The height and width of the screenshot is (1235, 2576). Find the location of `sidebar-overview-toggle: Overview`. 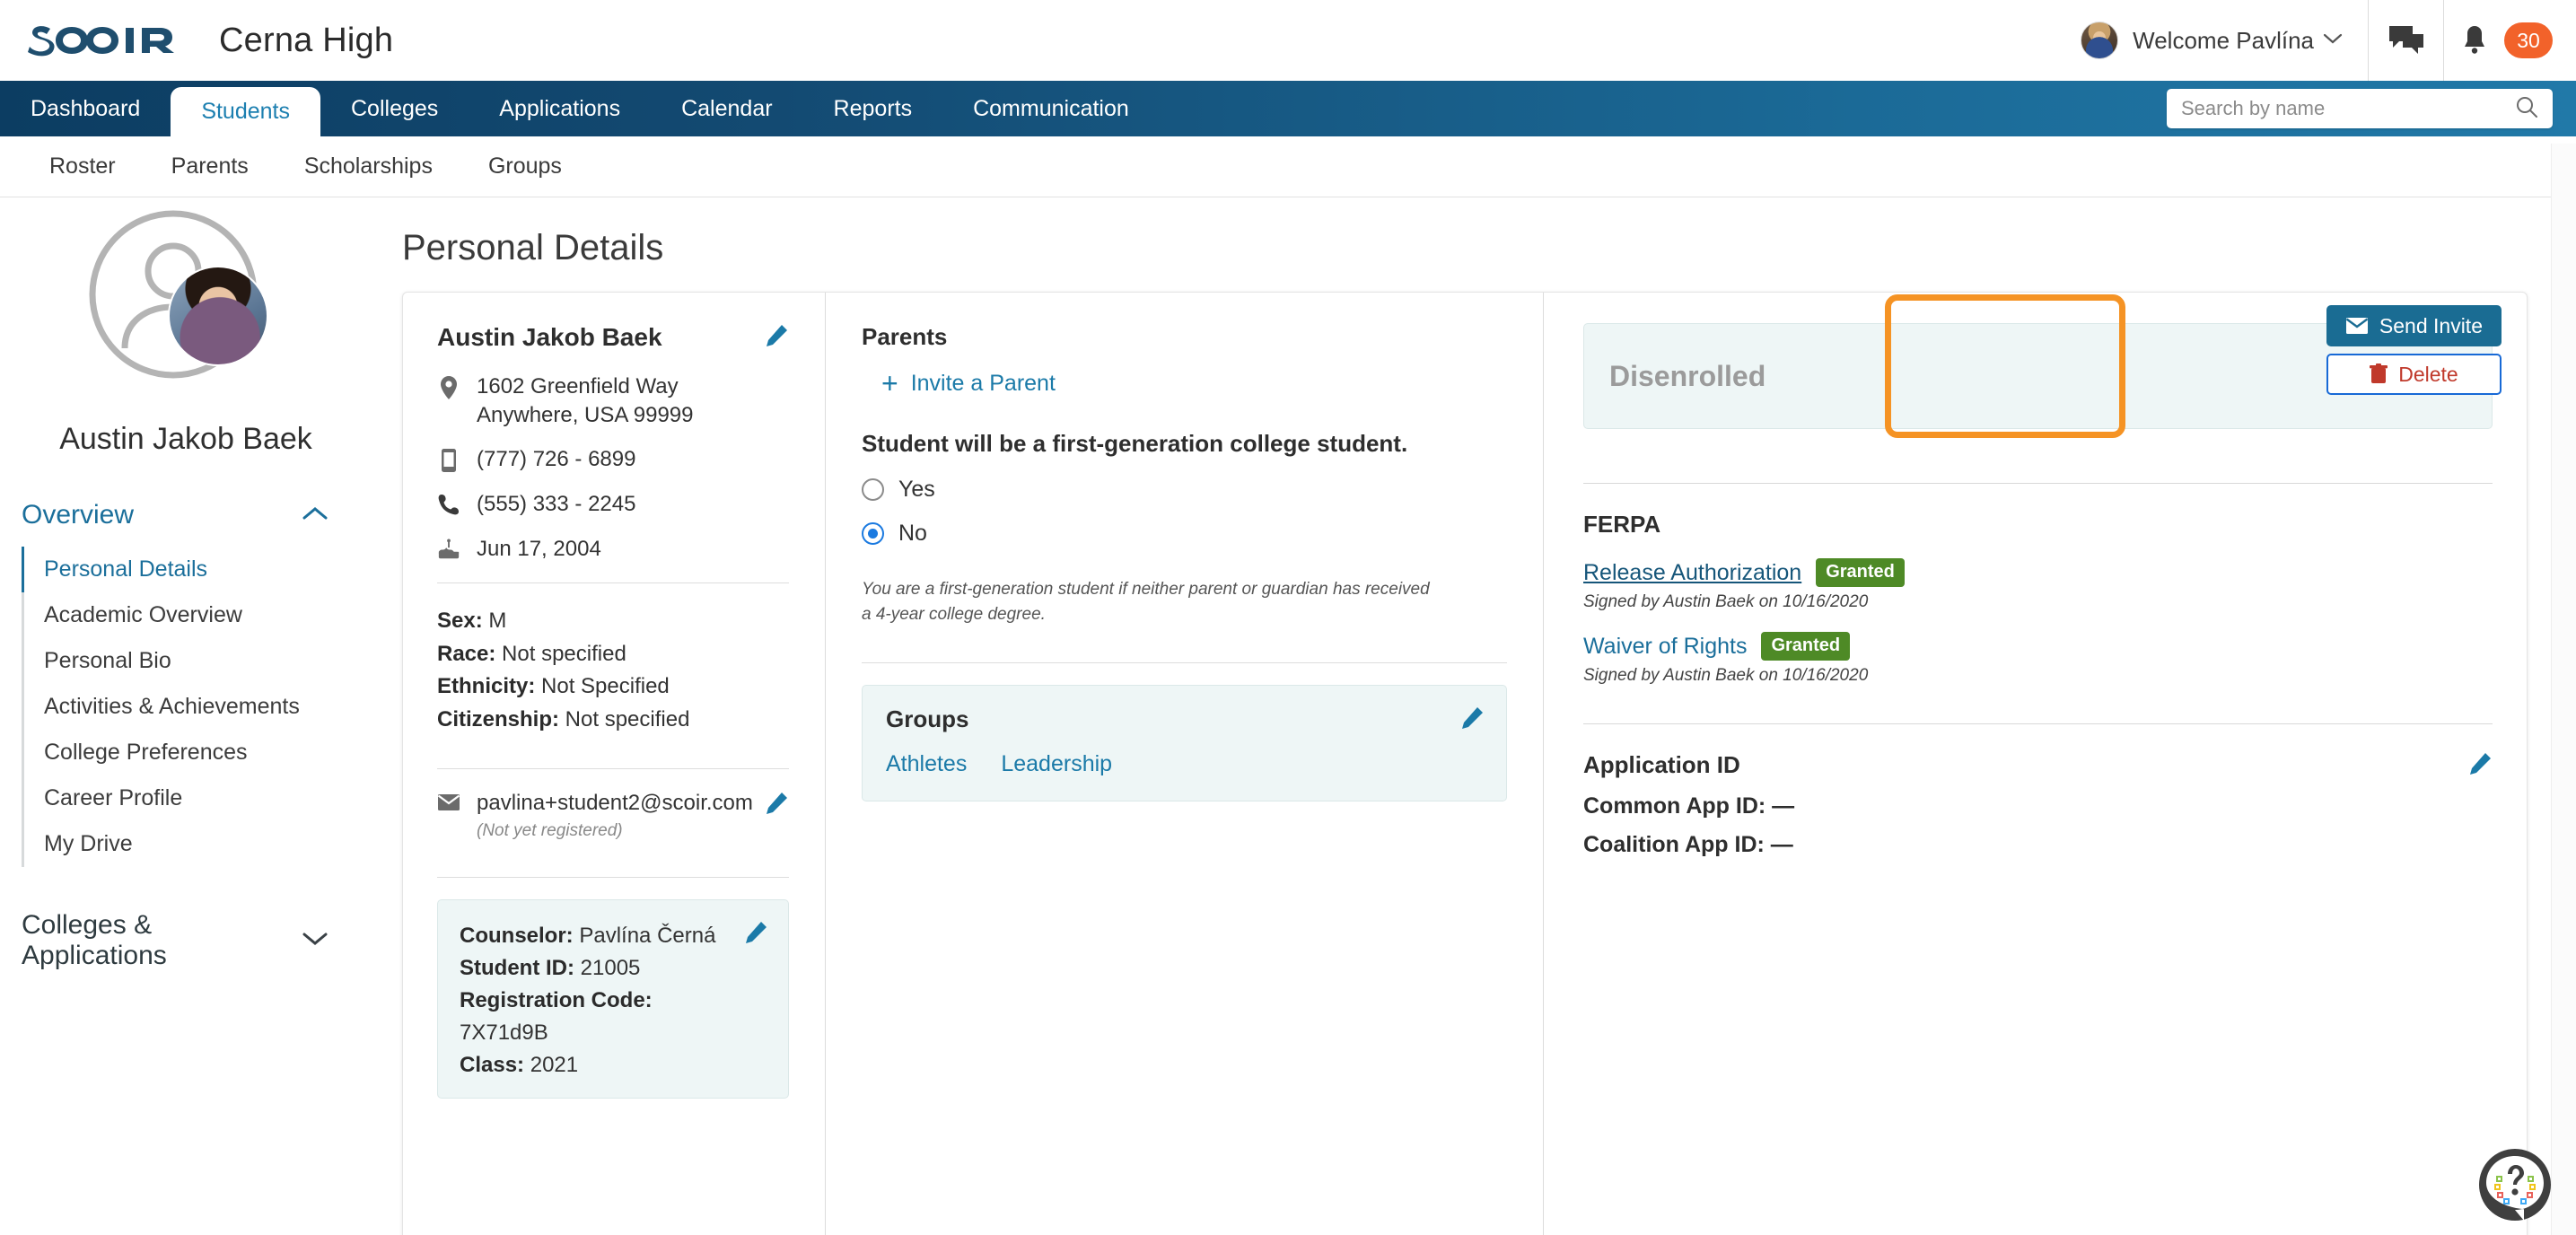

sidebar-overview-toggle: Overview is located at coordinates (185, 515).